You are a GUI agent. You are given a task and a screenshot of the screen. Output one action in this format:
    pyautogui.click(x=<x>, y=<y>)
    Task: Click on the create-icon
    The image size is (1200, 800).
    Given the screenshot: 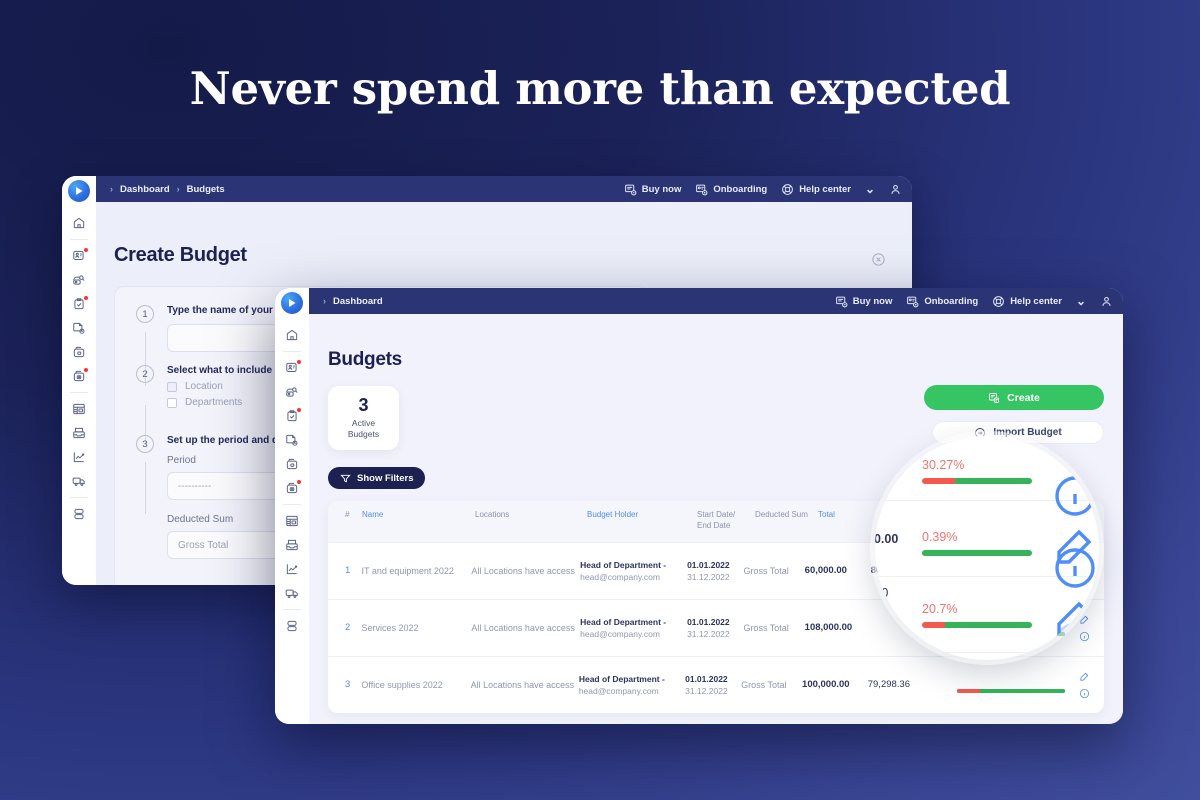 What is the action you would take?
    pyautogui.click(x=994, y=397)
    